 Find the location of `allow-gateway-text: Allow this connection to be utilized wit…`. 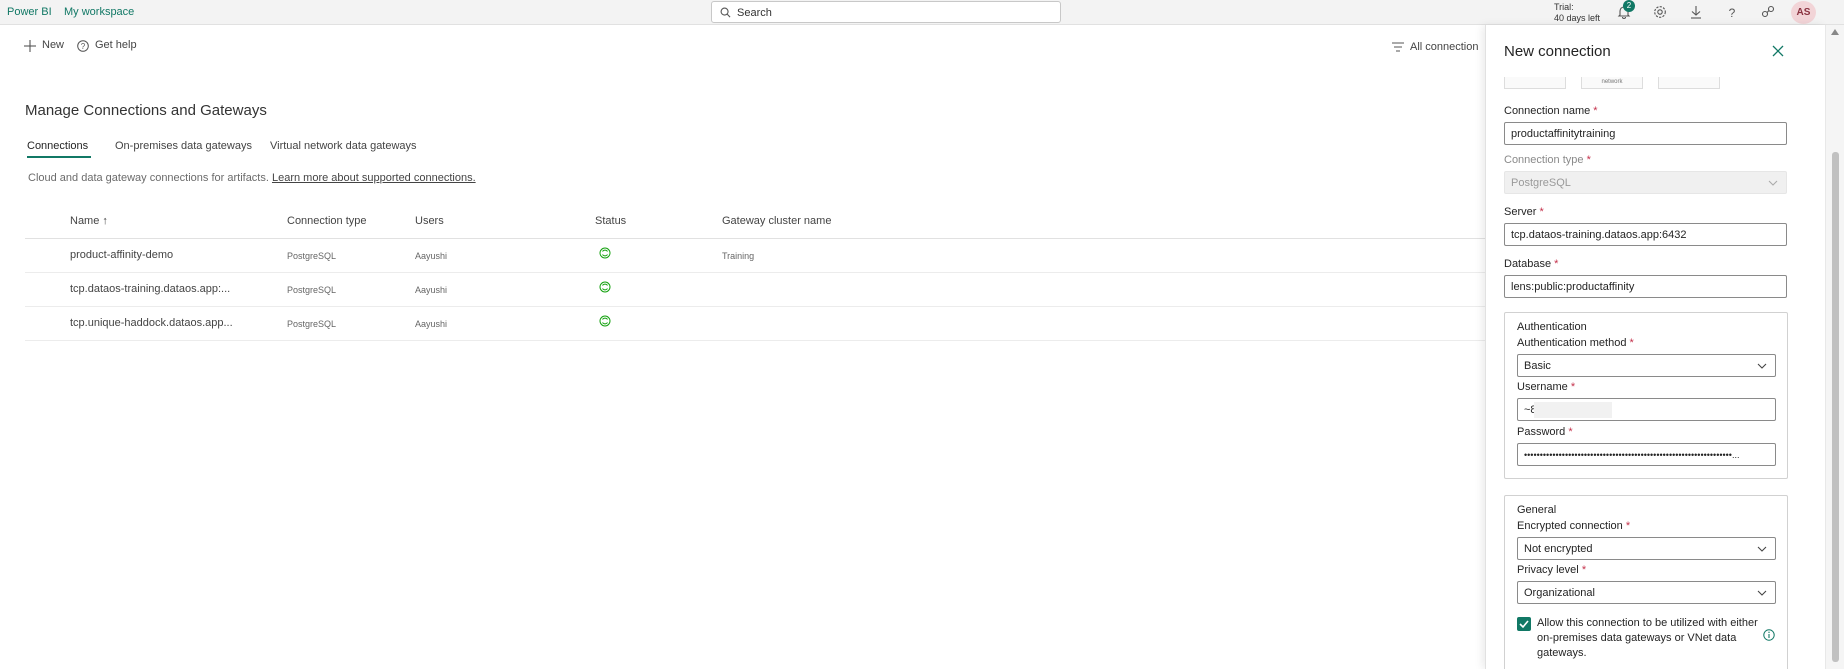

allow-gateway-text: Allow this connection to be utilized wit… is located at coordinates (1647, 638).